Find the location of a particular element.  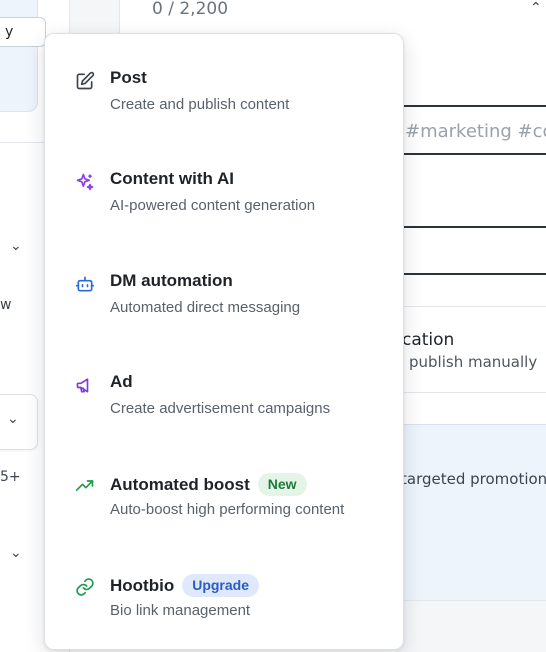

option-subtitle: publish manually is located at coordinates (473, 362).